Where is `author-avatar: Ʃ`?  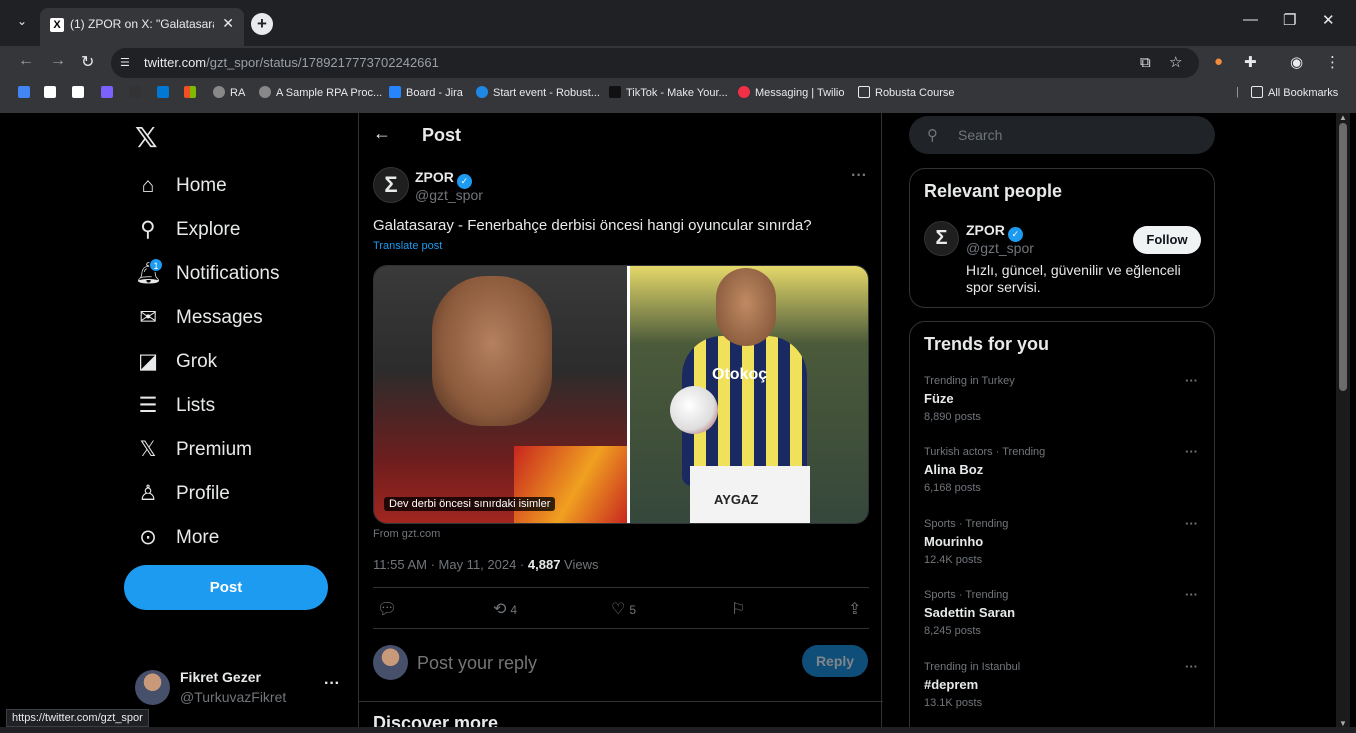 author-avatar: Ʃ is located at coordinates (391, 185).